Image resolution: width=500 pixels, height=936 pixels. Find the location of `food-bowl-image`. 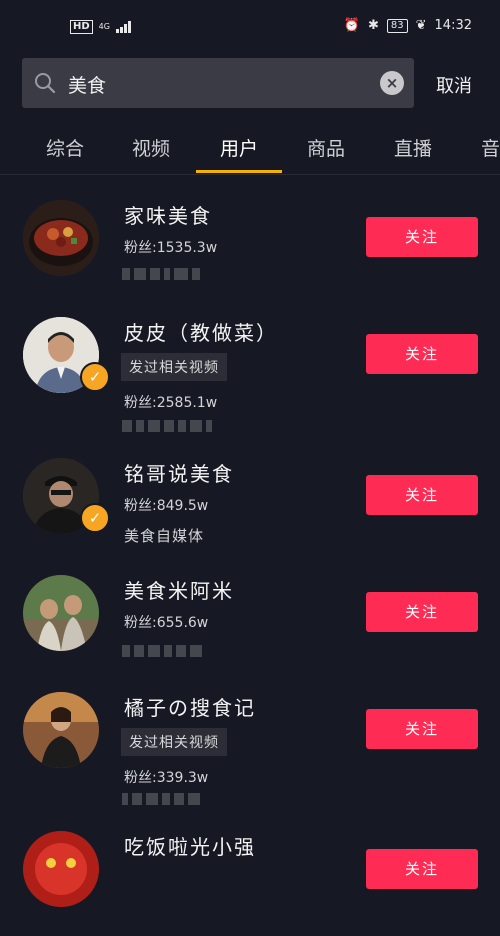

food-bowl-image is located at coordinates (61, 238).